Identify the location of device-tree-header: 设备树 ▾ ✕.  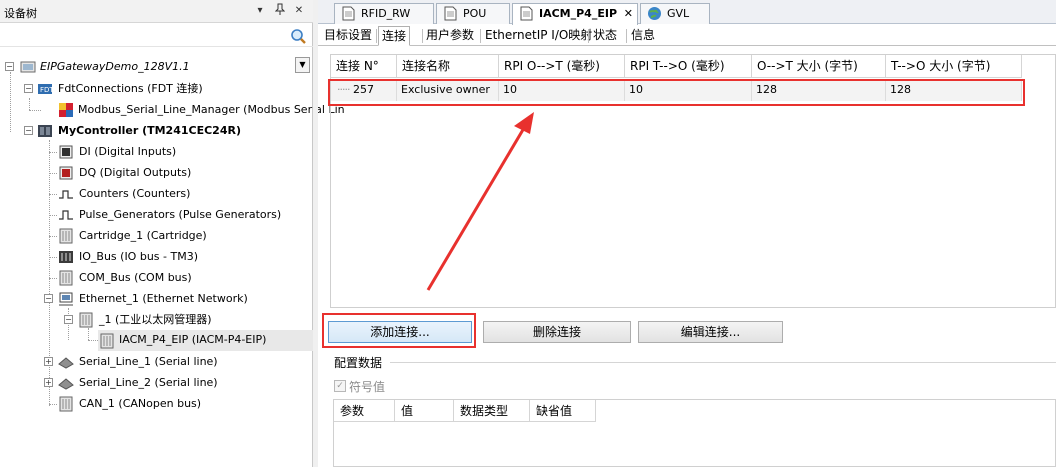
(156, 11).